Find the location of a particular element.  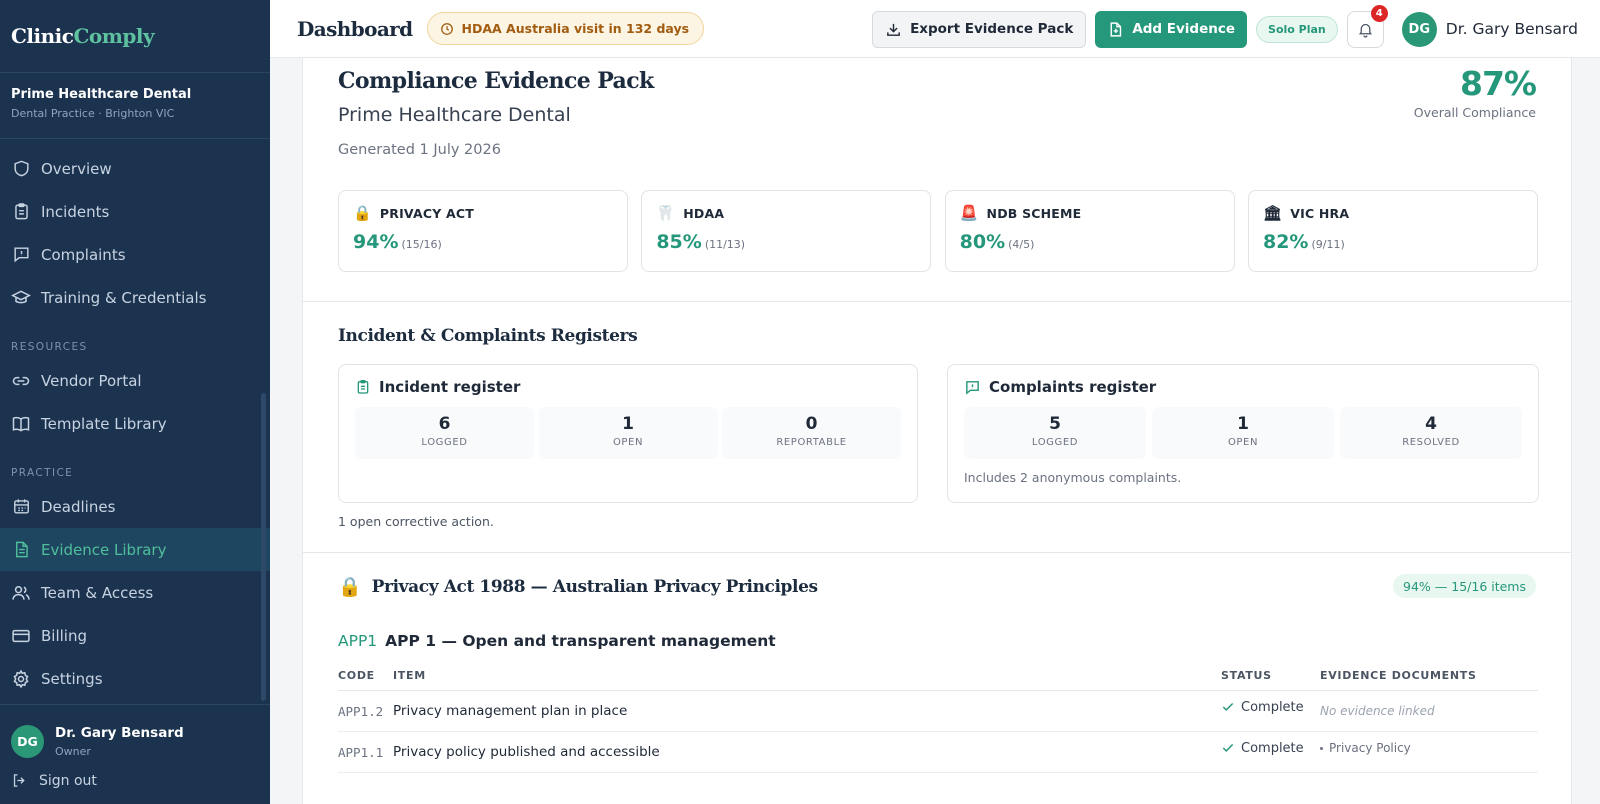

clipboard-icon is located at coordinates (363, 387).